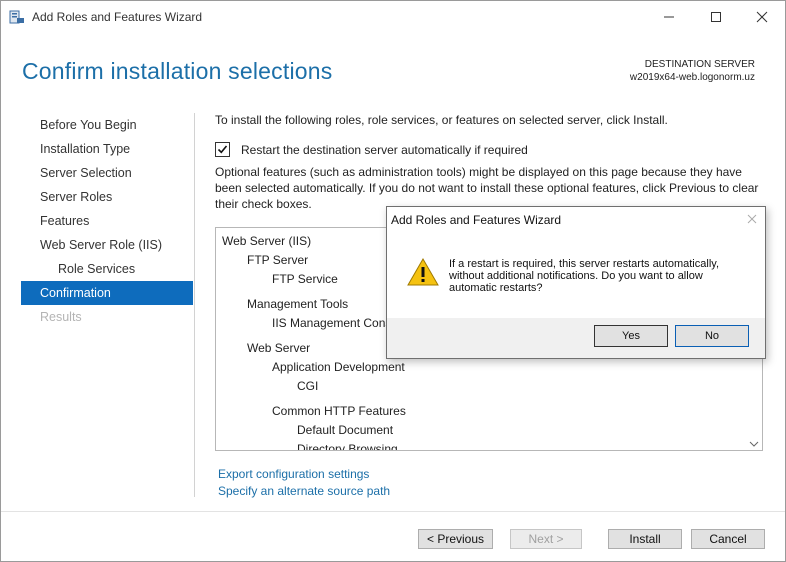 The image size is (786, 562). Describe the element at coordinates (338, 367) in the screenshot. I see `list-item: Application Development` at that location.